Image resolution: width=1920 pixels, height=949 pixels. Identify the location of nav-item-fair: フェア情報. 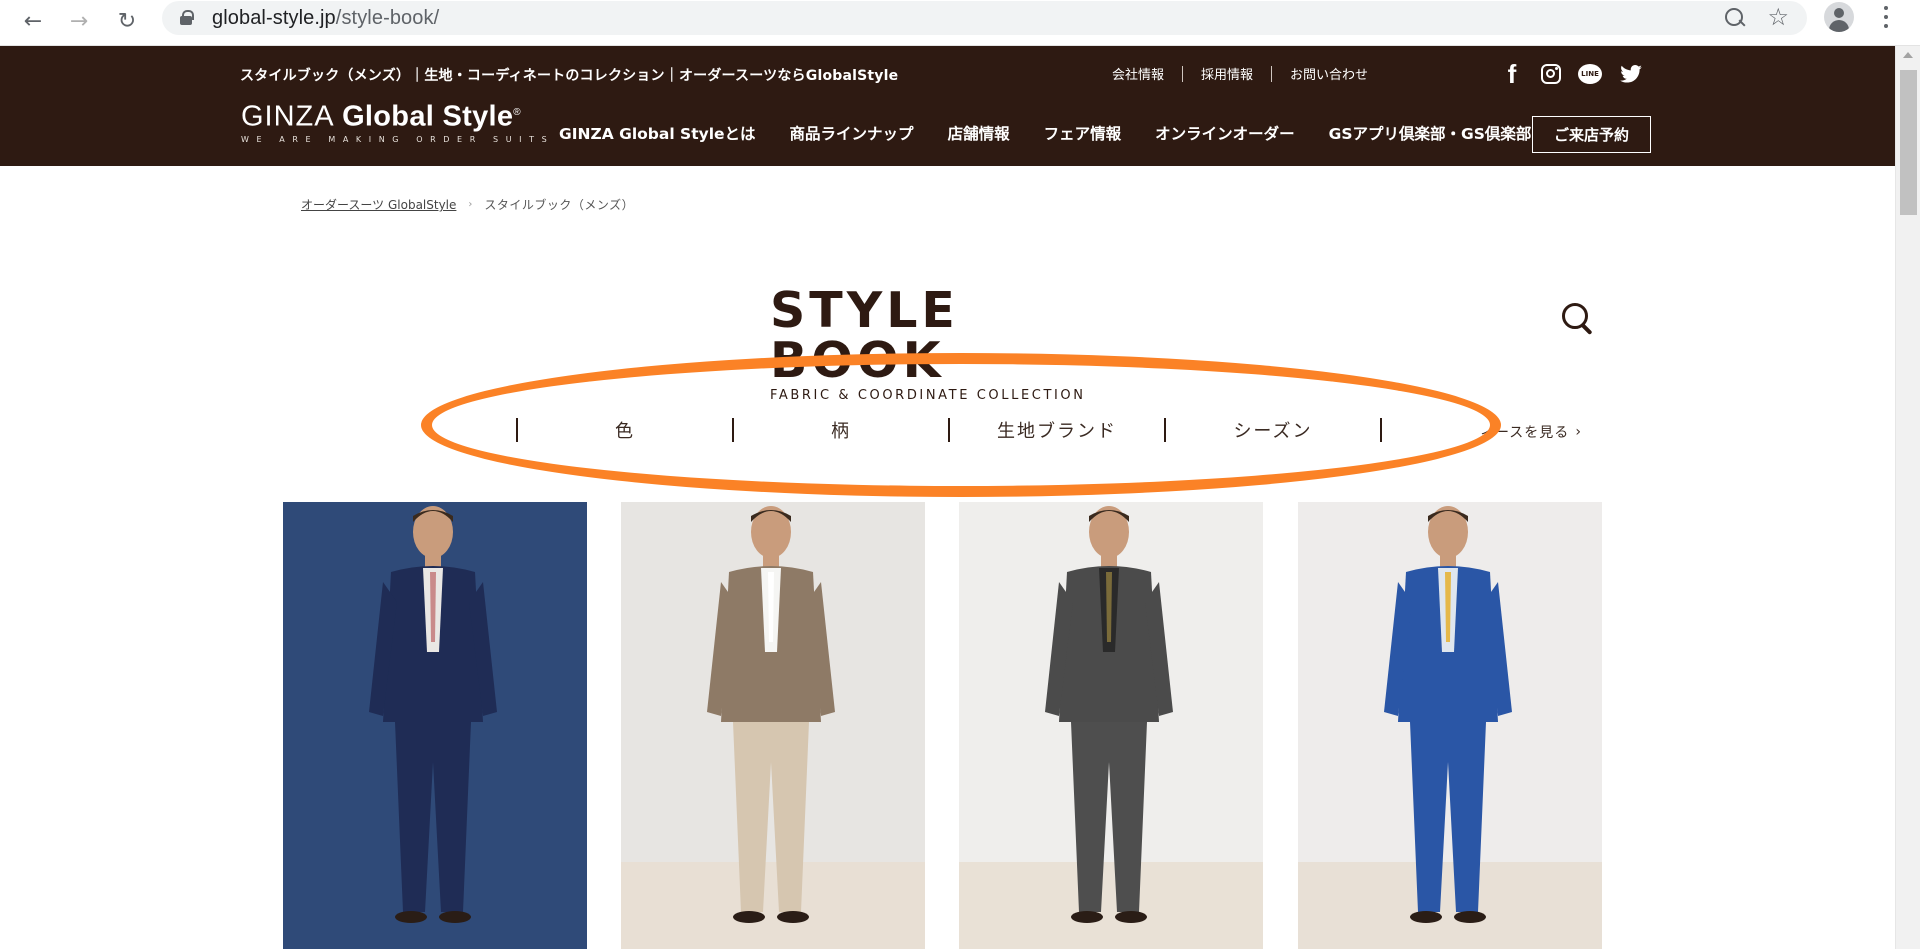
(1083, 133).